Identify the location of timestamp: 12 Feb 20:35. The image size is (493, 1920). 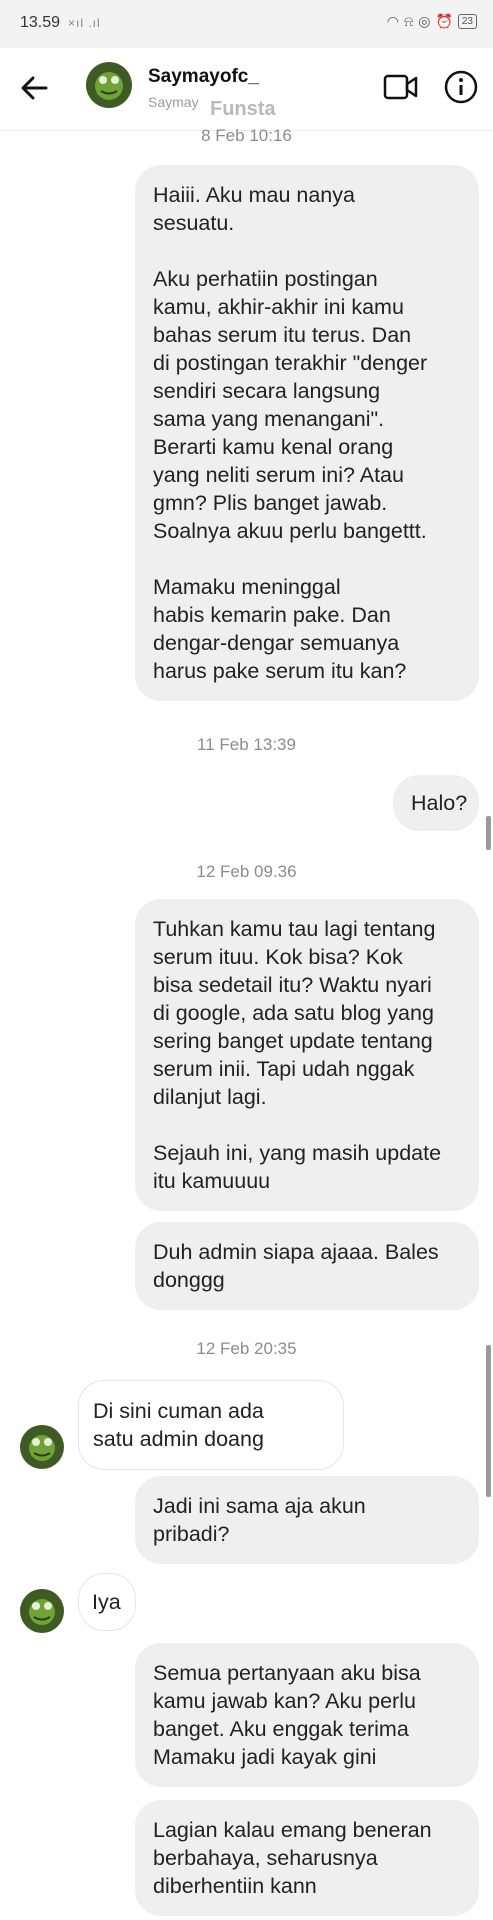
(246, 1348).